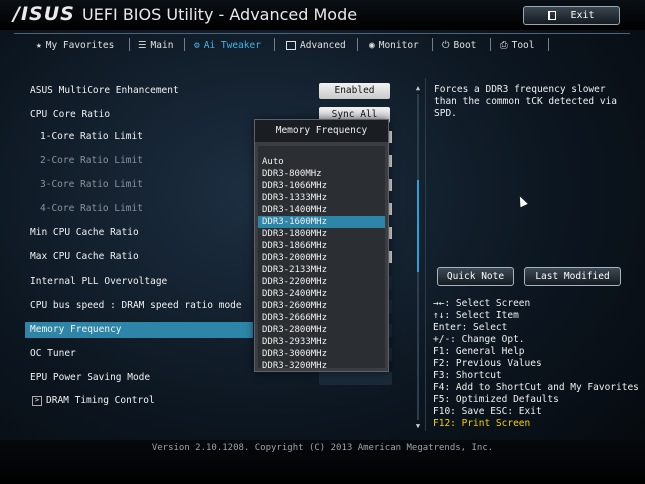  I want to click on exit-button: Exit, so click(571, 15).